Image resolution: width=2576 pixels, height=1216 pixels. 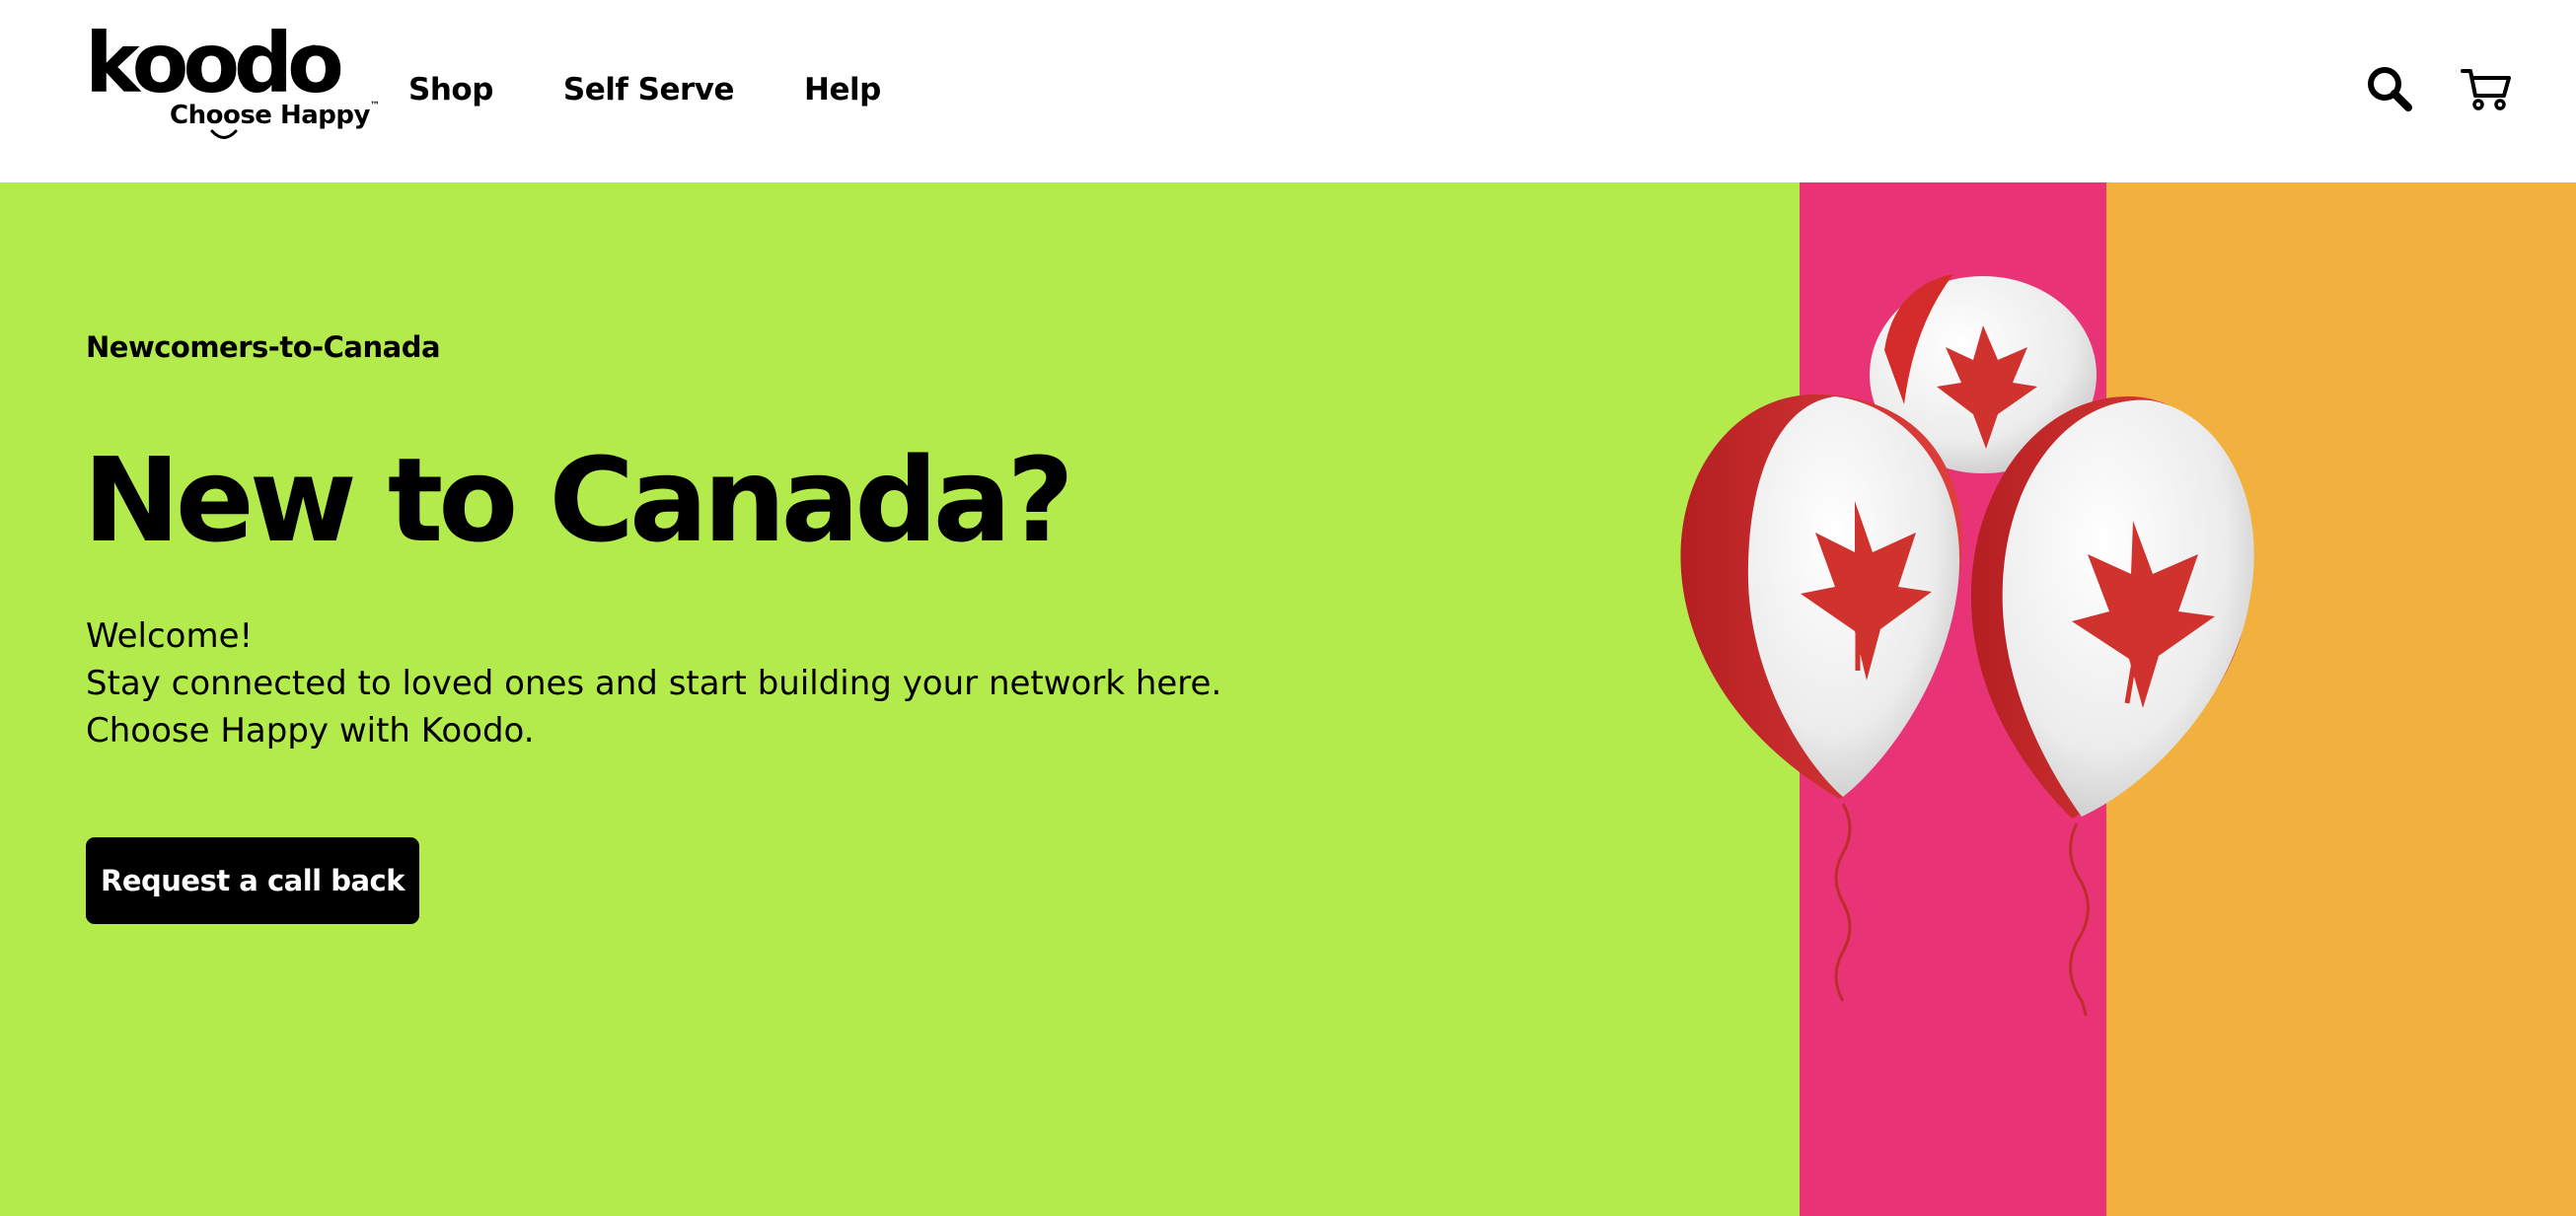 I want to click on logo-tagline-text: Choose Happy, so click(x=270, y=115).